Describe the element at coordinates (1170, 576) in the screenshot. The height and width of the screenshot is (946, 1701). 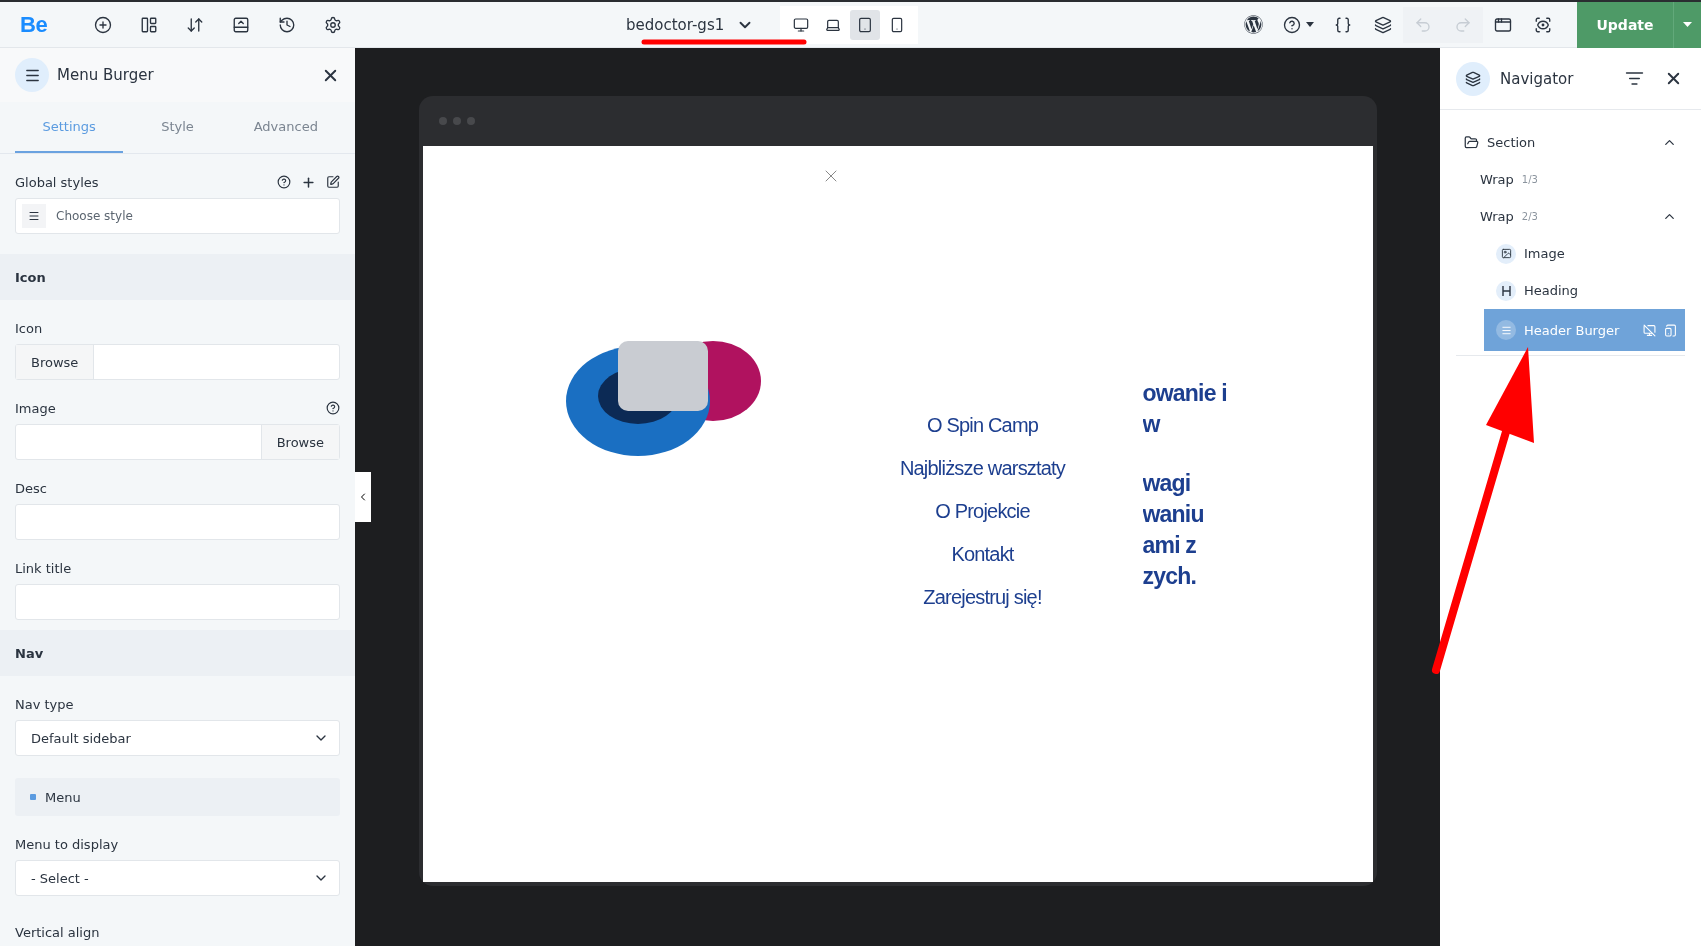
I see `heading-text: zych.` at that location.